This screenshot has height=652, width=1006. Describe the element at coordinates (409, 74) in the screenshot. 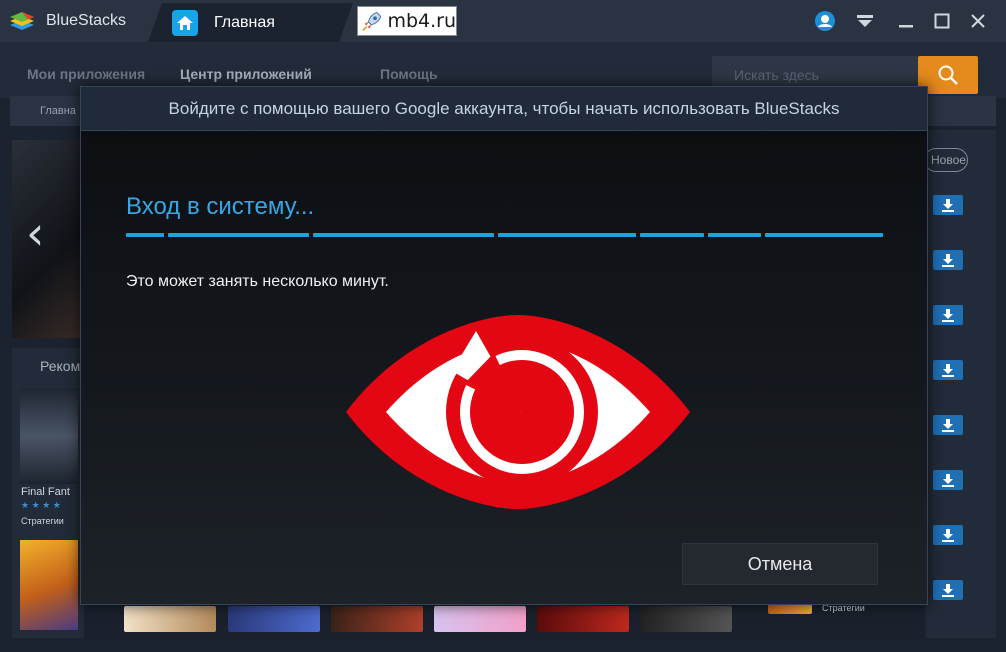

I see `nav-help: Помощь` at that location.